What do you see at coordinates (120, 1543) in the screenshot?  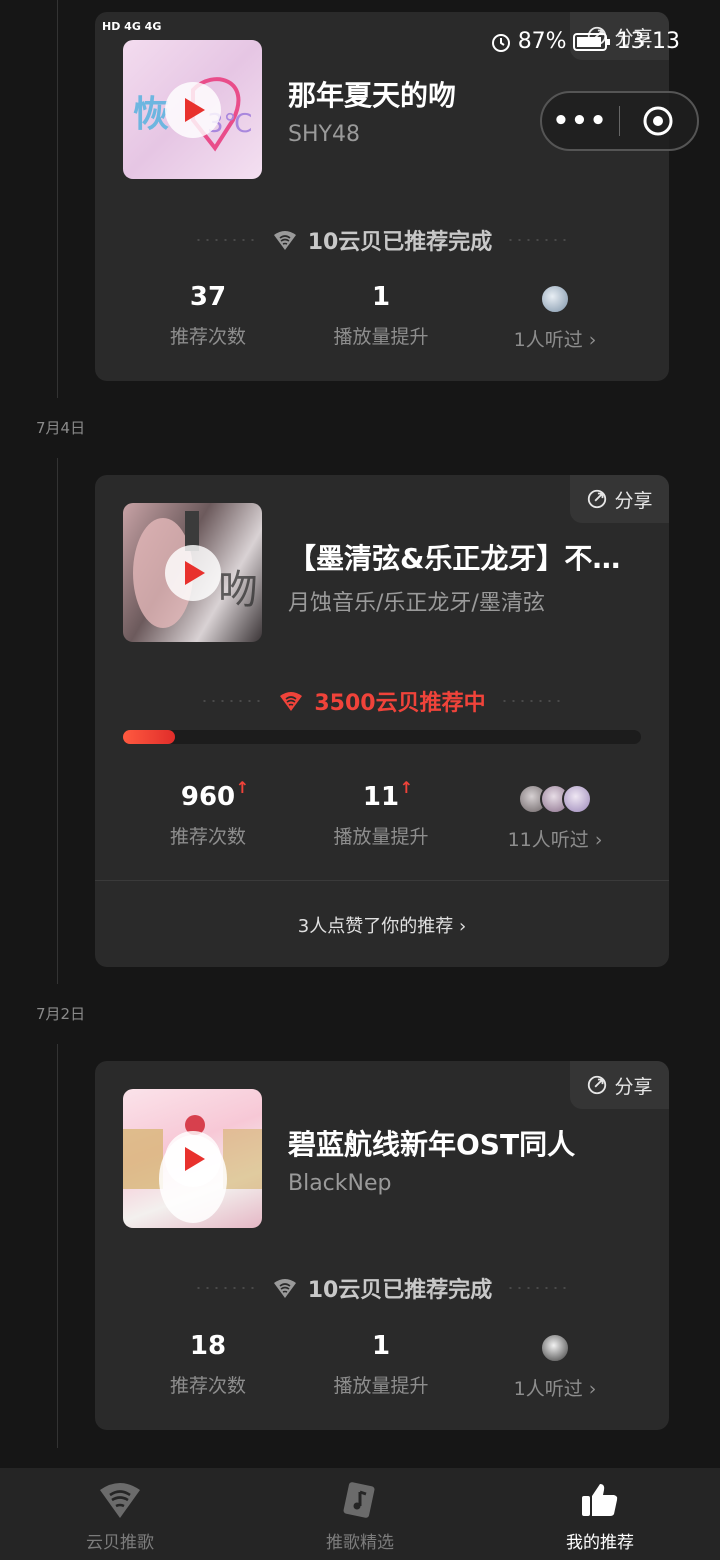 I see `tab-label: 云贝推歌` at bounding box center [120, 1543].